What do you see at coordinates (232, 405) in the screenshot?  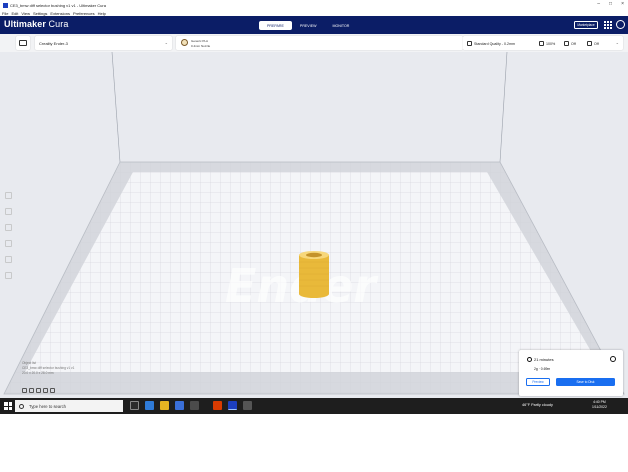 I see `cura-taskbar-icon` at bounding box center [232, 405].